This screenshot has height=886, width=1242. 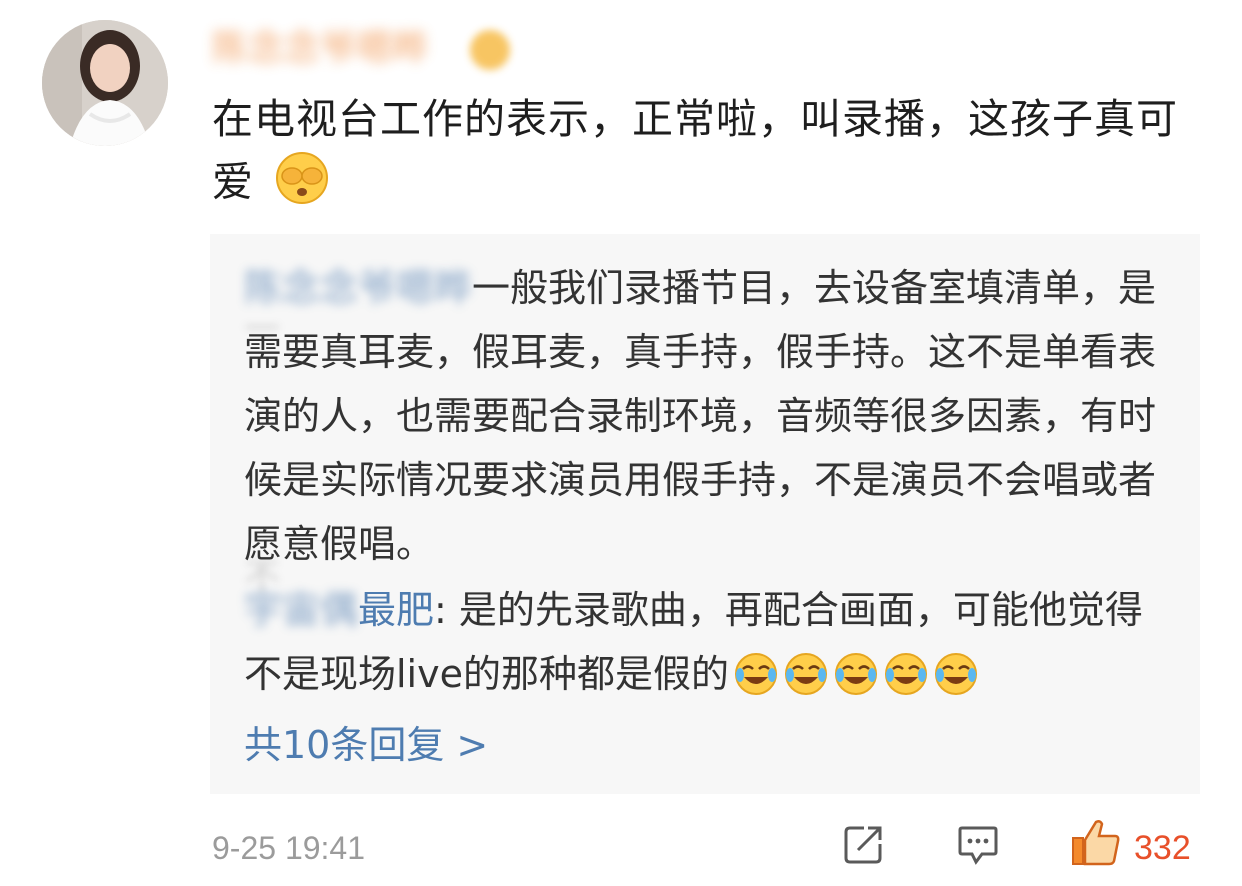 I want to click on emoji-row, so click(x=854, y=674).